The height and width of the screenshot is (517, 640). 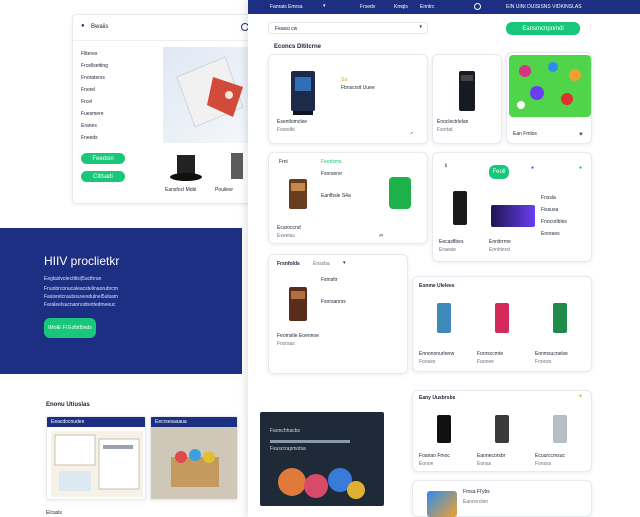 What do you see at coordinates (427, 7) in the screenshot?
I see `nav-link: Enntrc` at bounding box center [427, 7].